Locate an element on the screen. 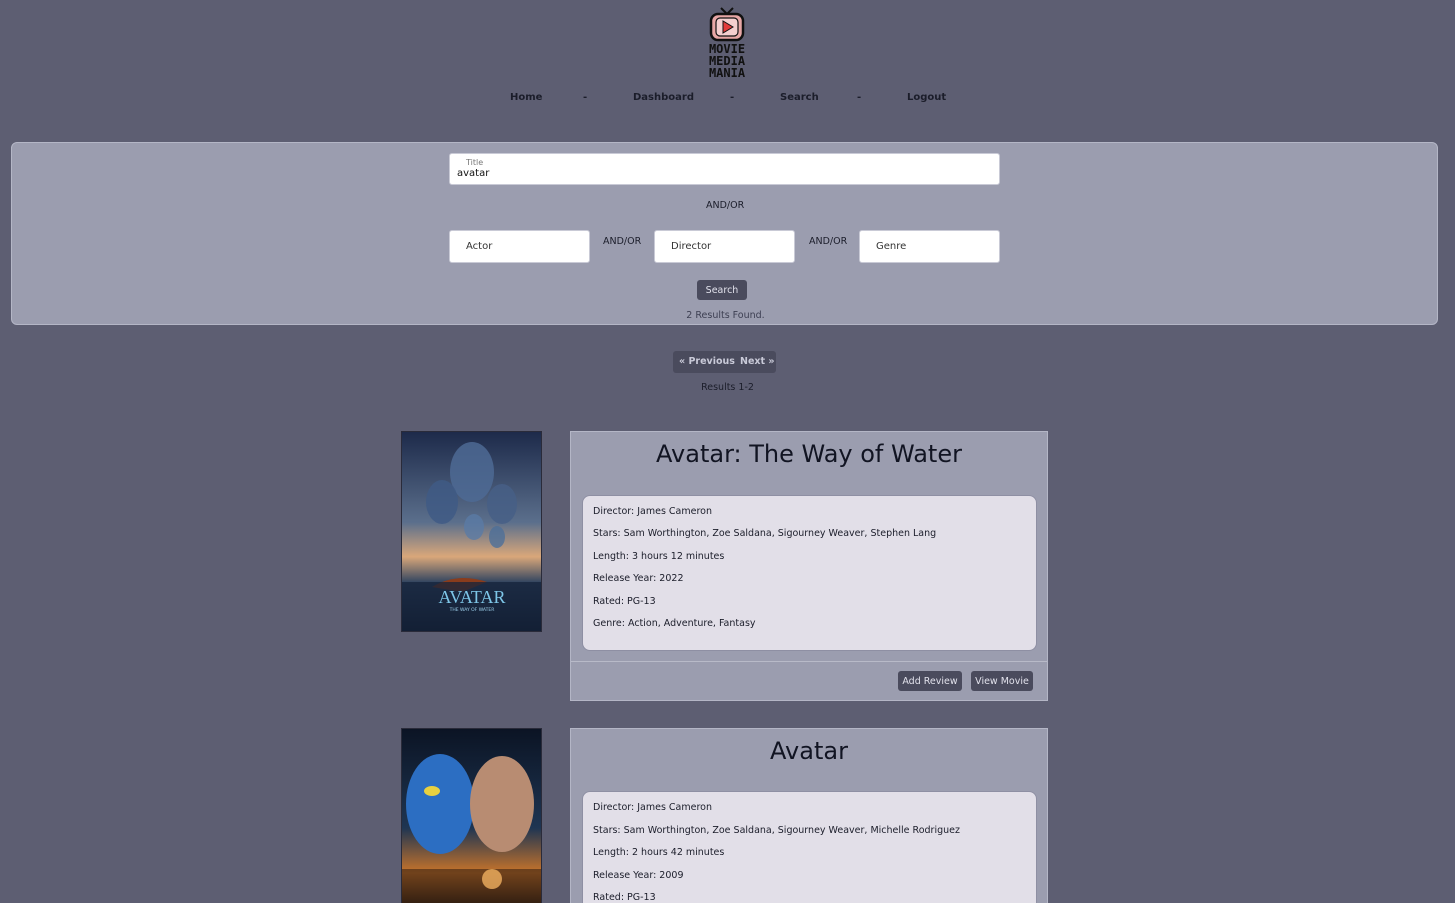  director-input: Director is located at coordinates (724, 246).